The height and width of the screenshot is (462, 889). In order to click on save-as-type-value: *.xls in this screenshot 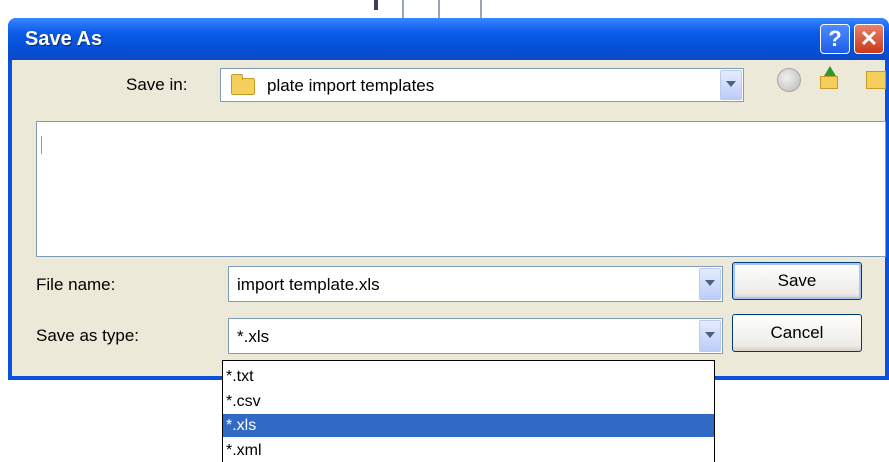, I will do `click(253, 336)`.